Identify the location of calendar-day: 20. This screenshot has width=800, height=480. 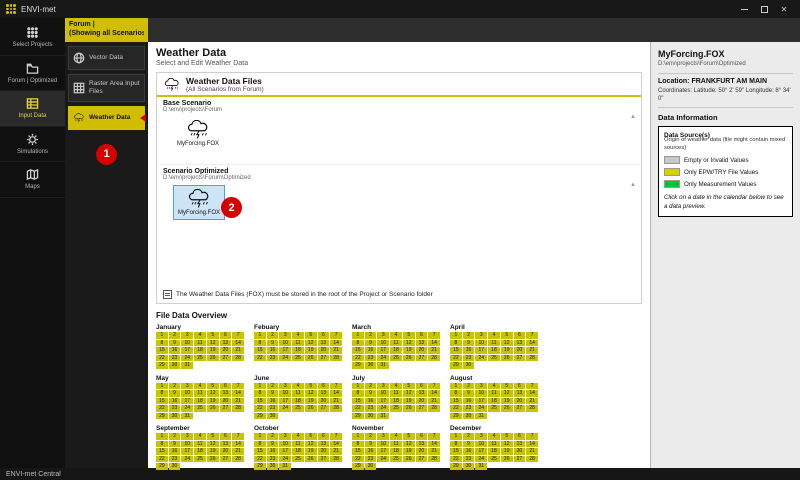
(225, 400).